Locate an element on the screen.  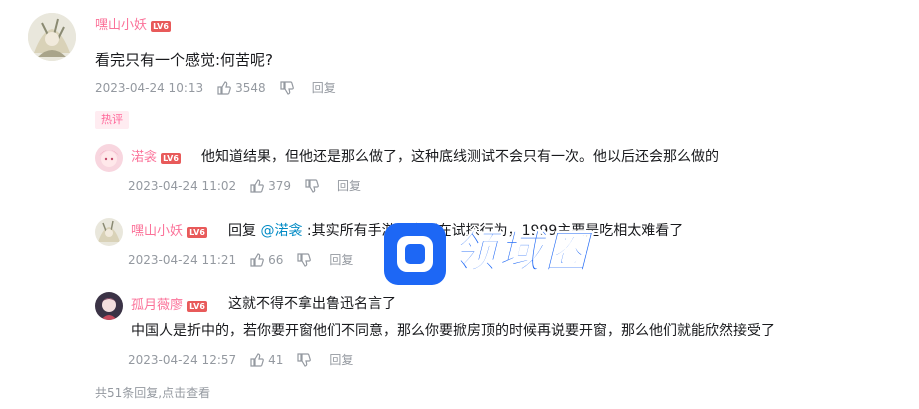
reply-text: 他知道结果，但他还是那么做了，这种底线测试不会只有一次。他以后还会那么做的 is located at coordinates (460, 157).